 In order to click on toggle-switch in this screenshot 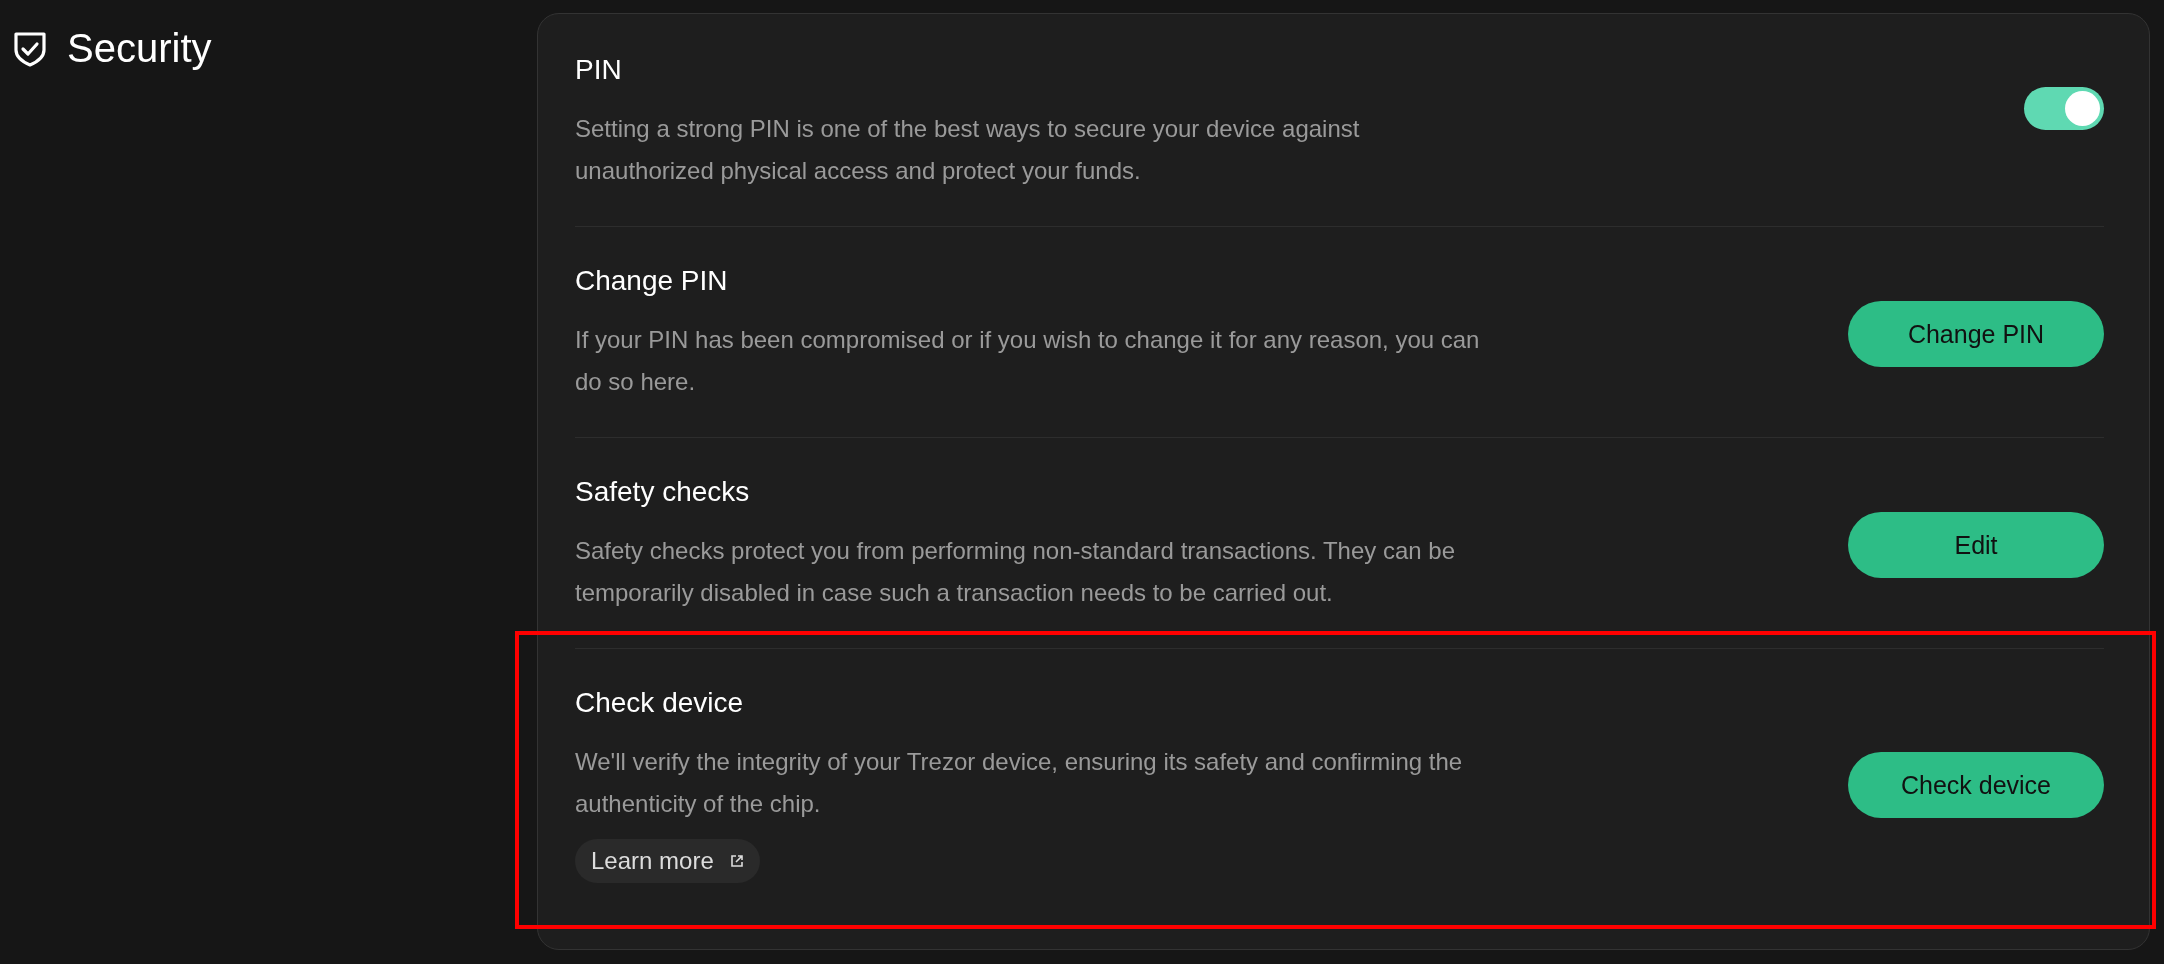, I will do `click(2064, 108)`.